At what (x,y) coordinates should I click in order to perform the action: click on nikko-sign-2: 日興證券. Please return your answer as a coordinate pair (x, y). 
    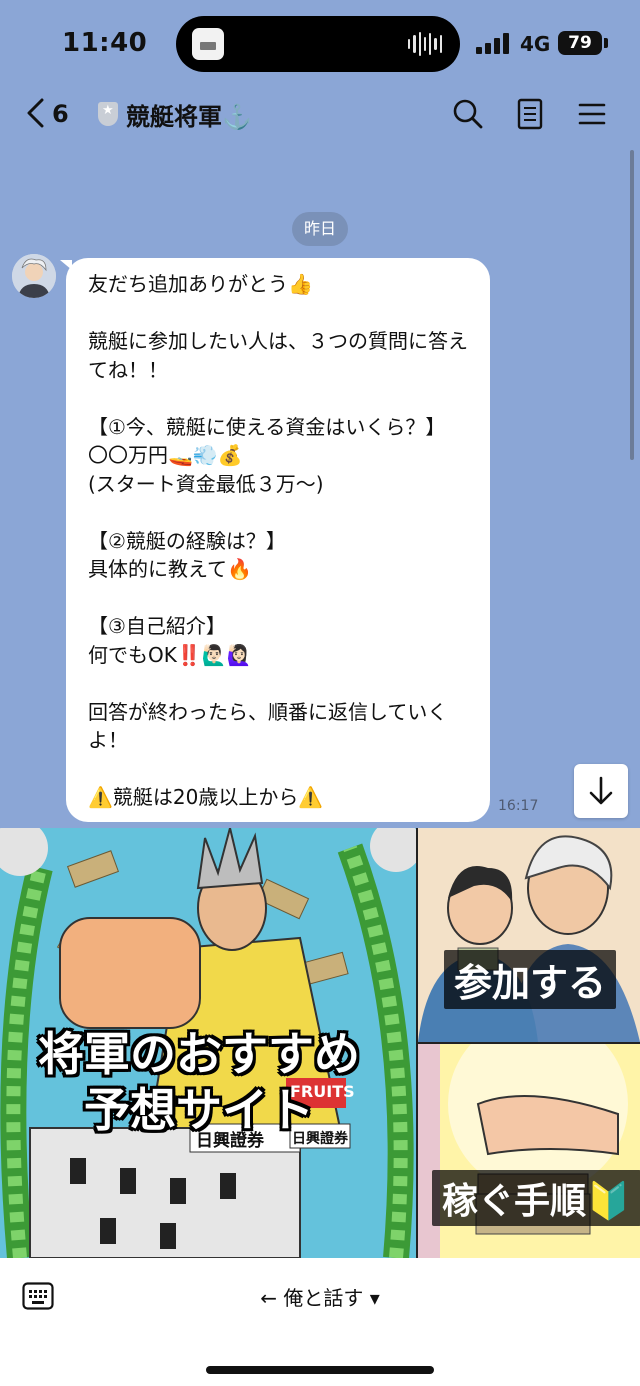
    Looking at the image, I should click on (320, 1139).